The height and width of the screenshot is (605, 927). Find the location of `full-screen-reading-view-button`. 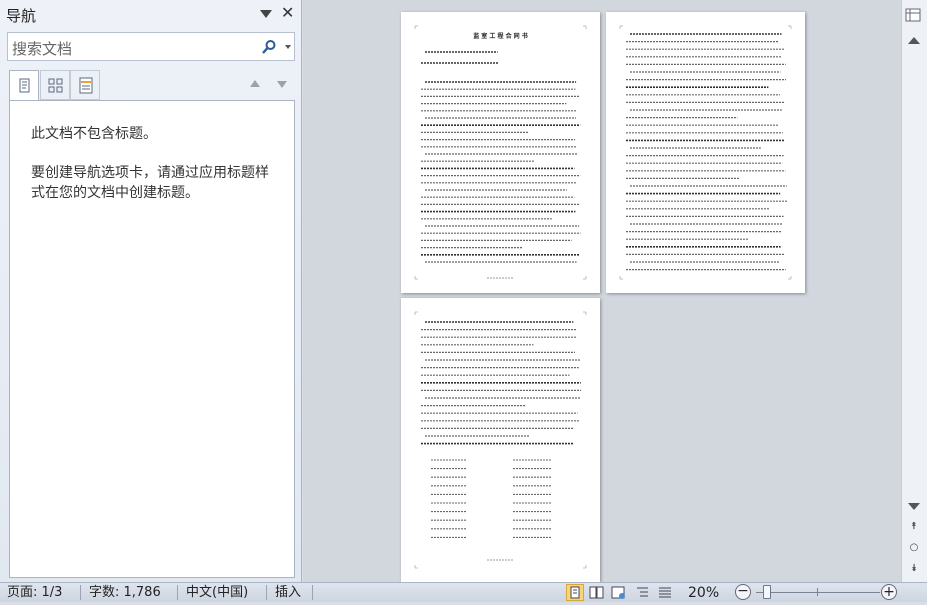

full-screen-reading-view-button is located at coordinates (597, 592).